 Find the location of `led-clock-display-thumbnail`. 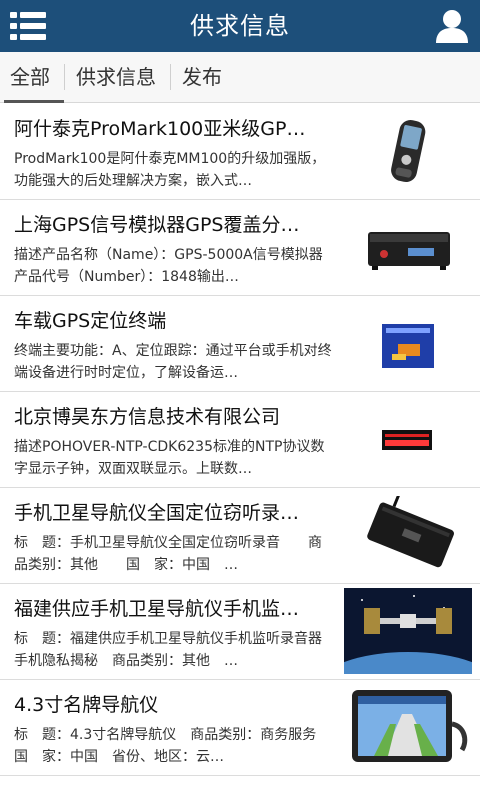

led-clock-display-thumbnail is located at coordinates (408, 440).